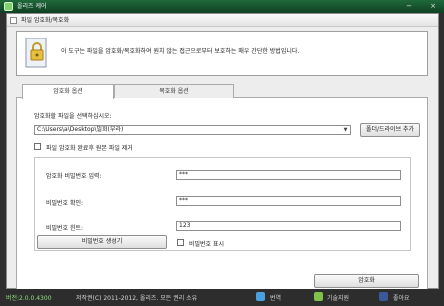 This screenshot has width=444, height=306. I want to click on like-link: 좋아요, so click(401, 297).